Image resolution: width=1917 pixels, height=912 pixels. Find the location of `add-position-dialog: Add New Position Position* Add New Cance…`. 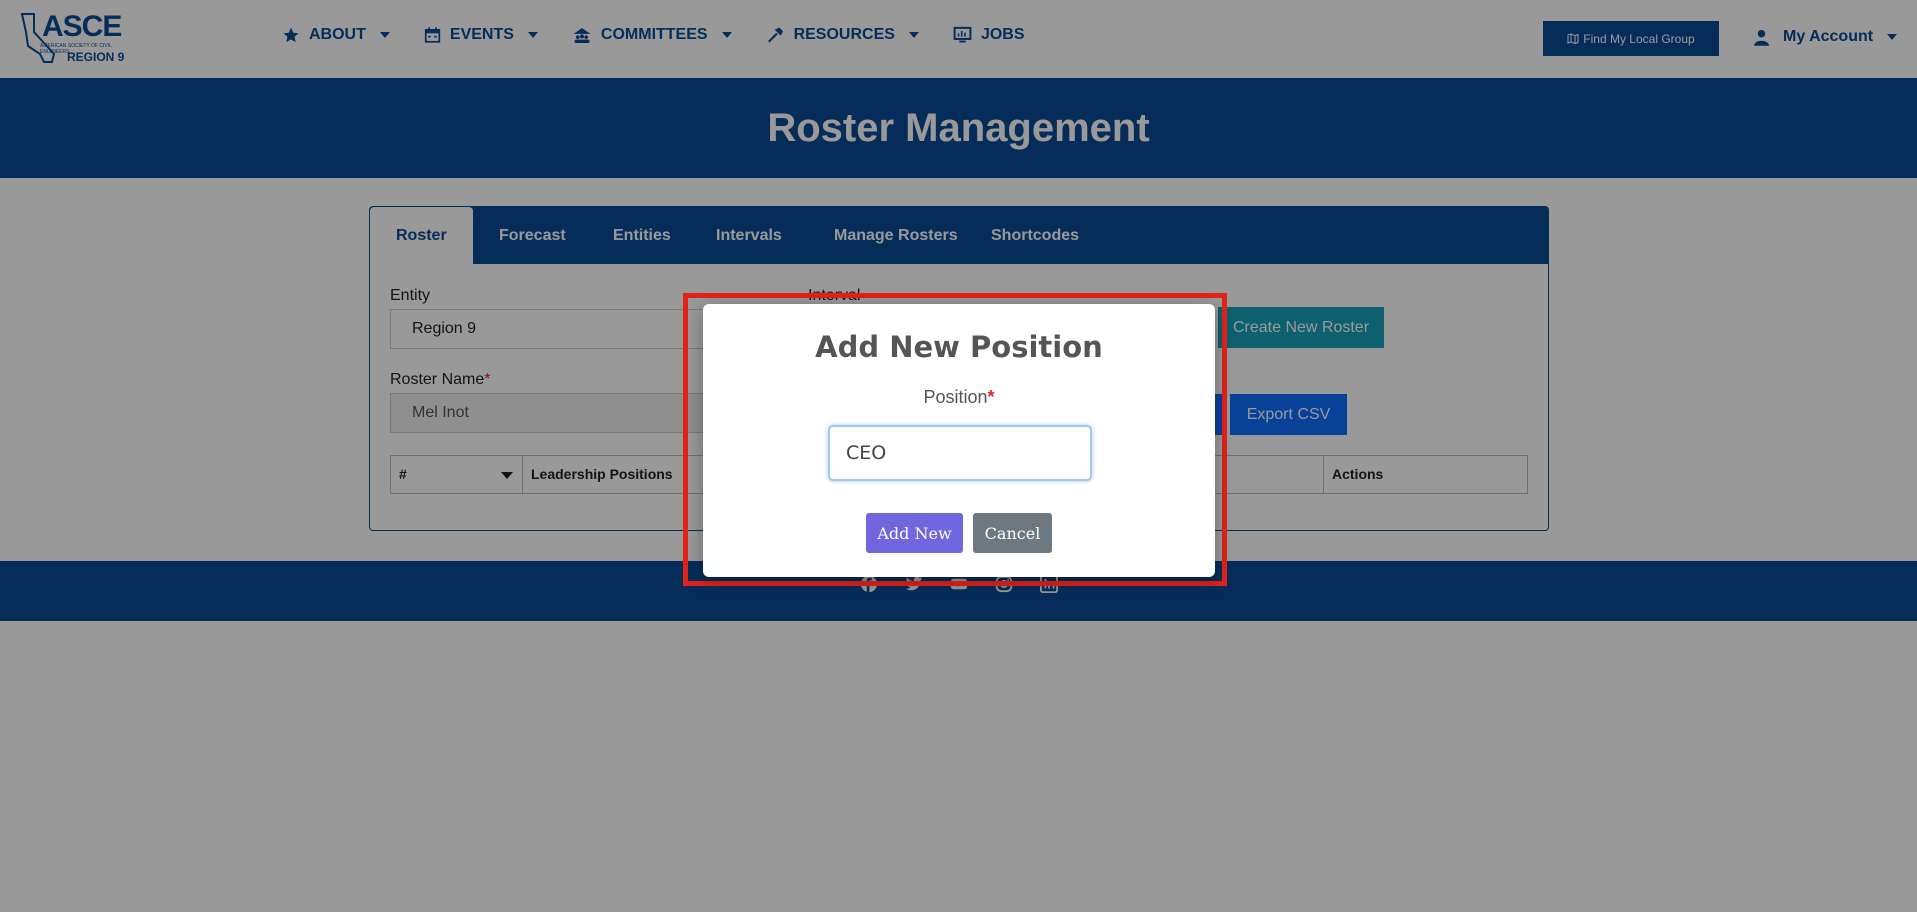

add-position-dialog: Add New Position Position* Add New Cance… is located at coordinates (959, 440).